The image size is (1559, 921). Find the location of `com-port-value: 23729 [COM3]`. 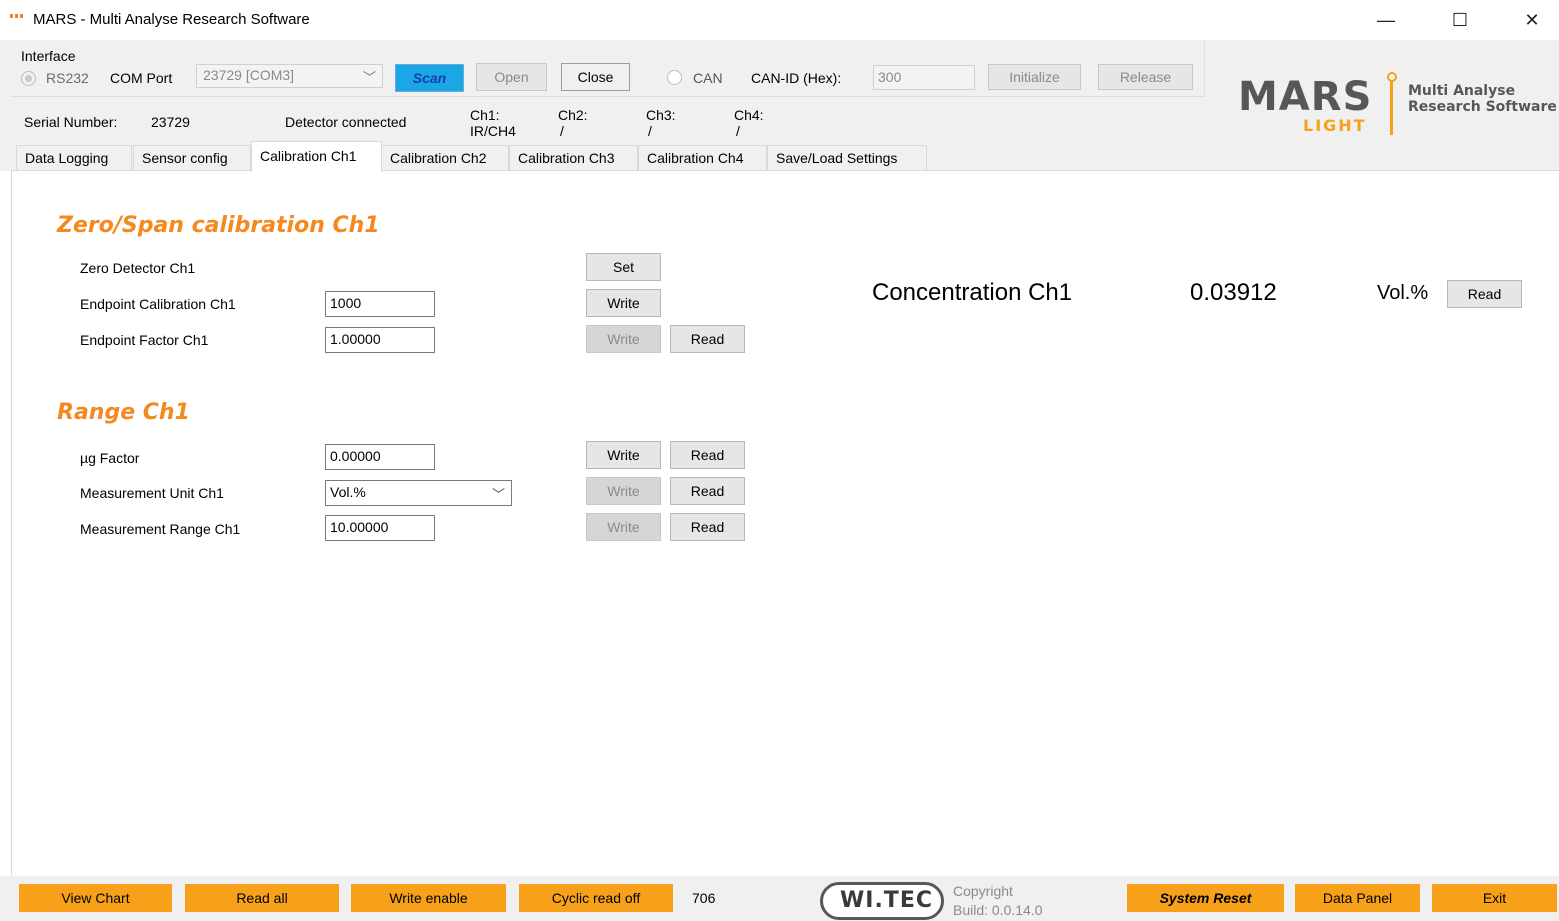

com-port-value: 23729 [COM3] is located at coordinates (249, 75).